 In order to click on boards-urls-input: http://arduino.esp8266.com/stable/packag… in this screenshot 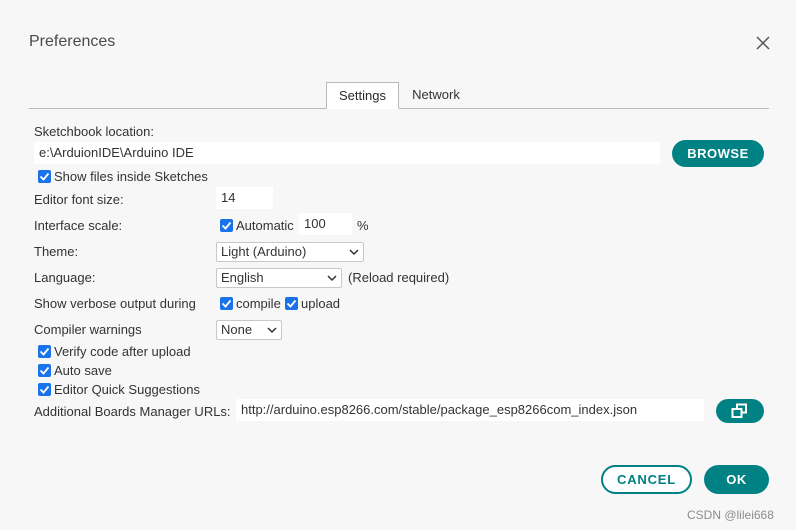, I will do `click(470, 410)`.